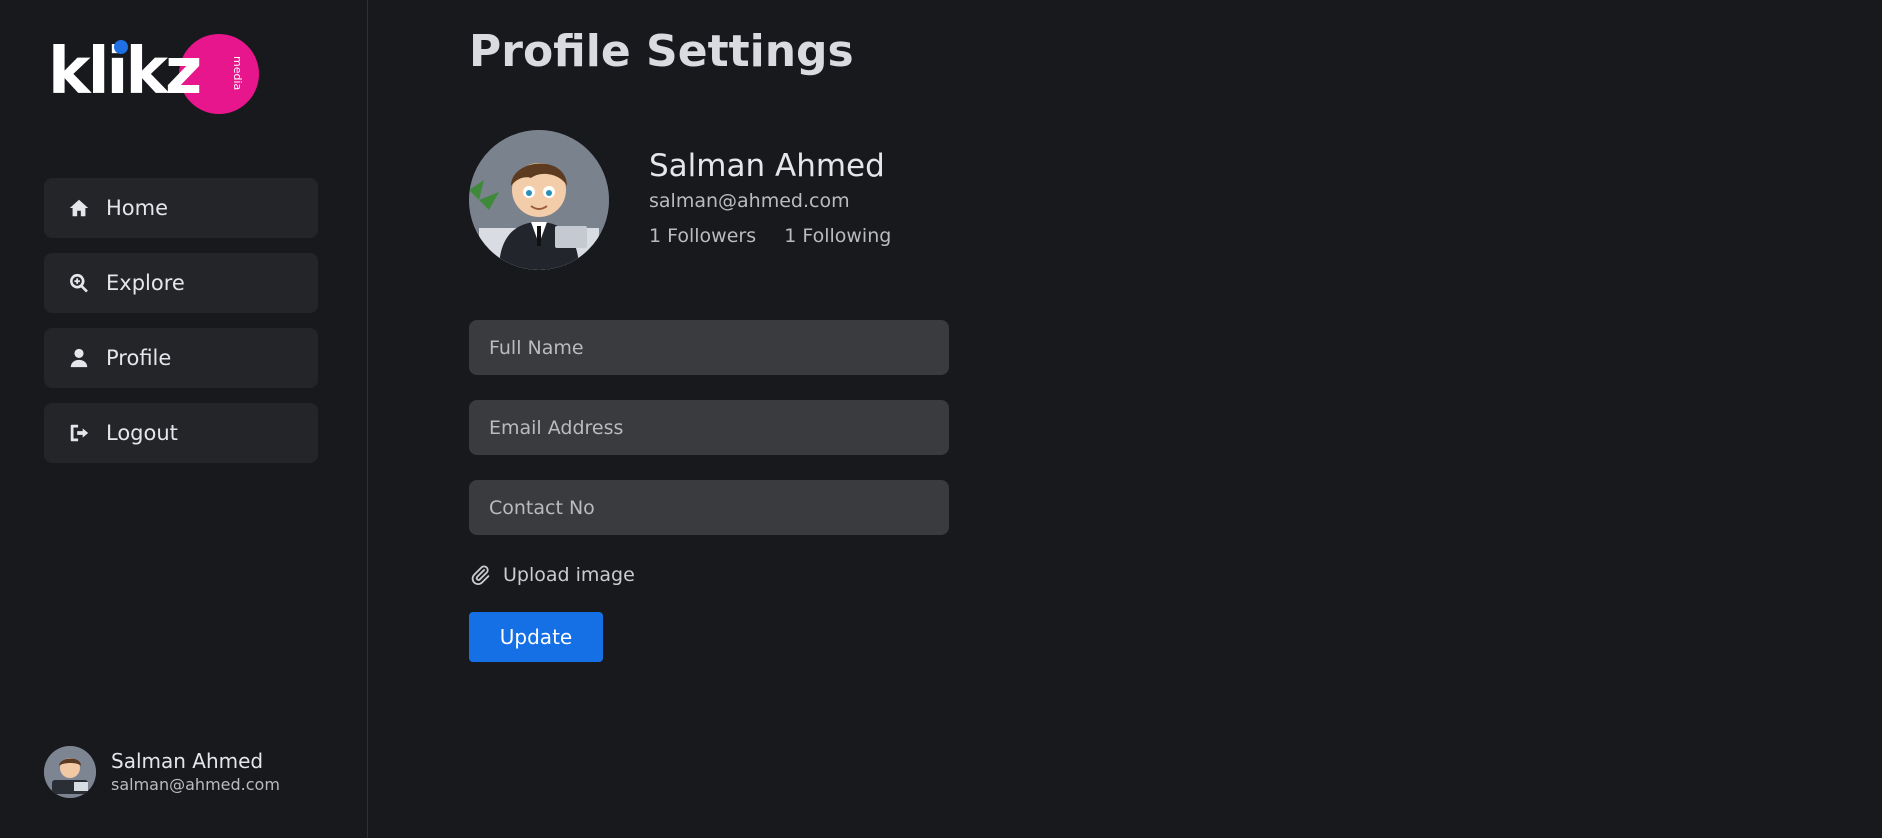 The image size is (1882, 838). Describe the element at coordinates (181, 358) in the screenshot. I see `sidebar-item-profile: Profile` at that location.